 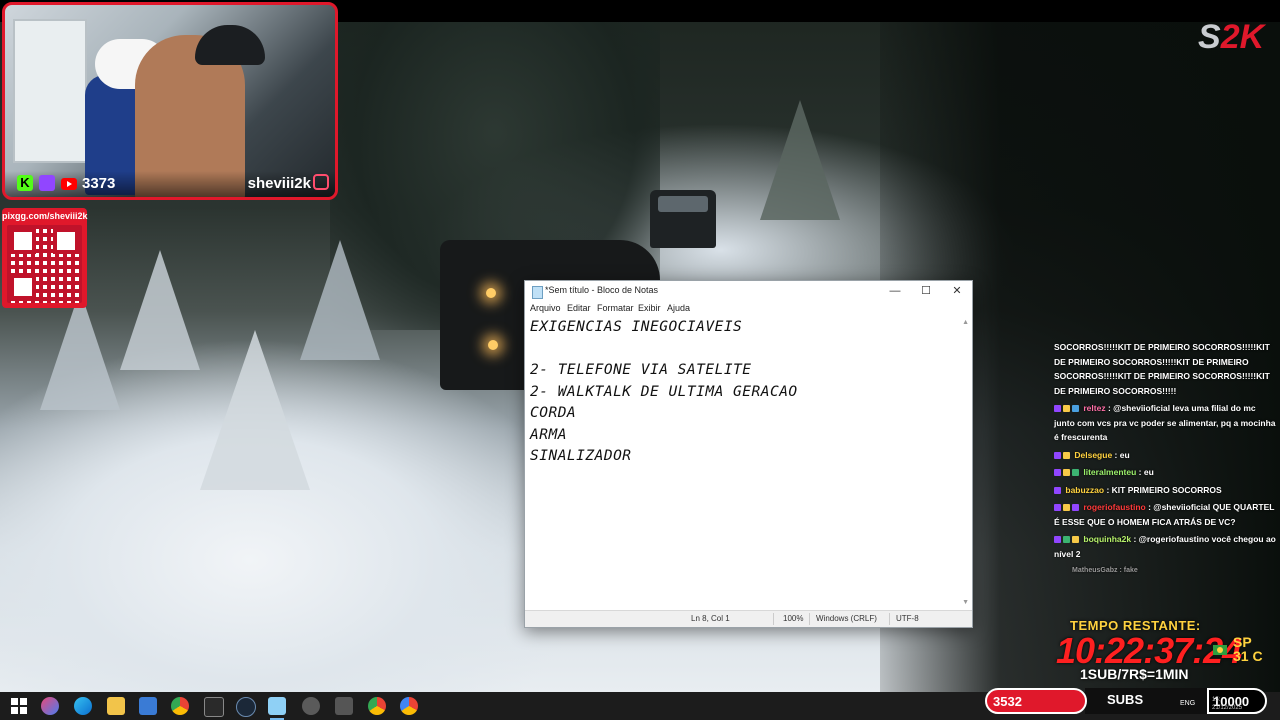 What do you see at coordinates (683, 219) in the screenshot?
I see `jeep-far` at bounding box center [683, 219].